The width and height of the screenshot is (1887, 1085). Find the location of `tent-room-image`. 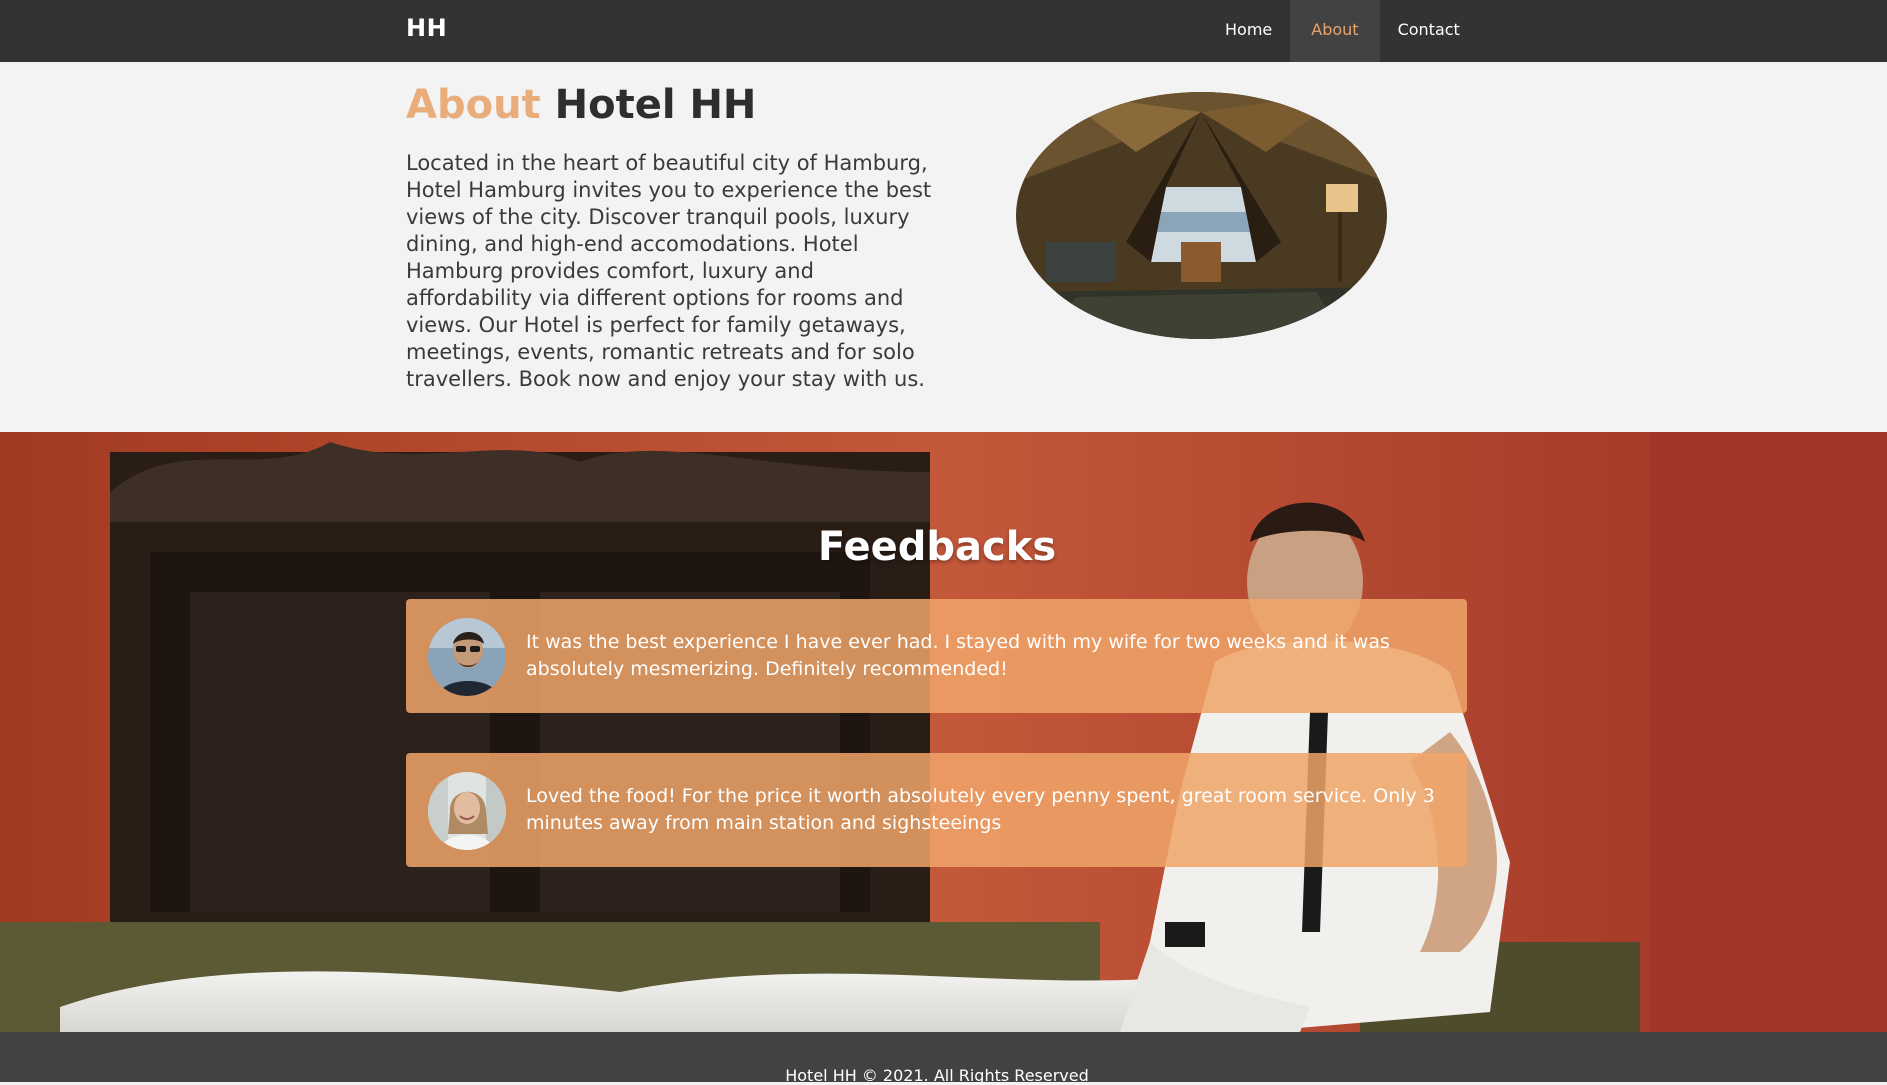

tent-room-image is located at coordinates (1201, 215).